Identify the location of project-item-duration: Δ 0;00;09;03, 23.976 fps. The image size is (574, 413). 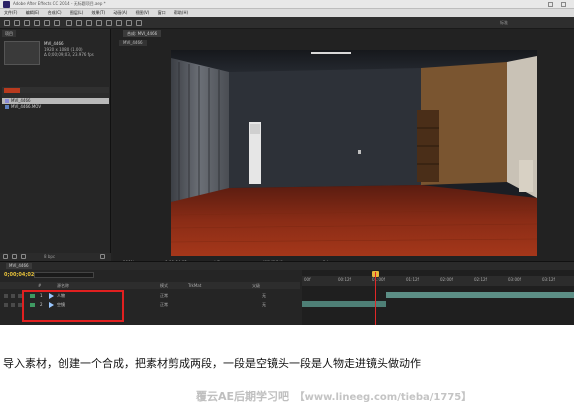
(69, 54).